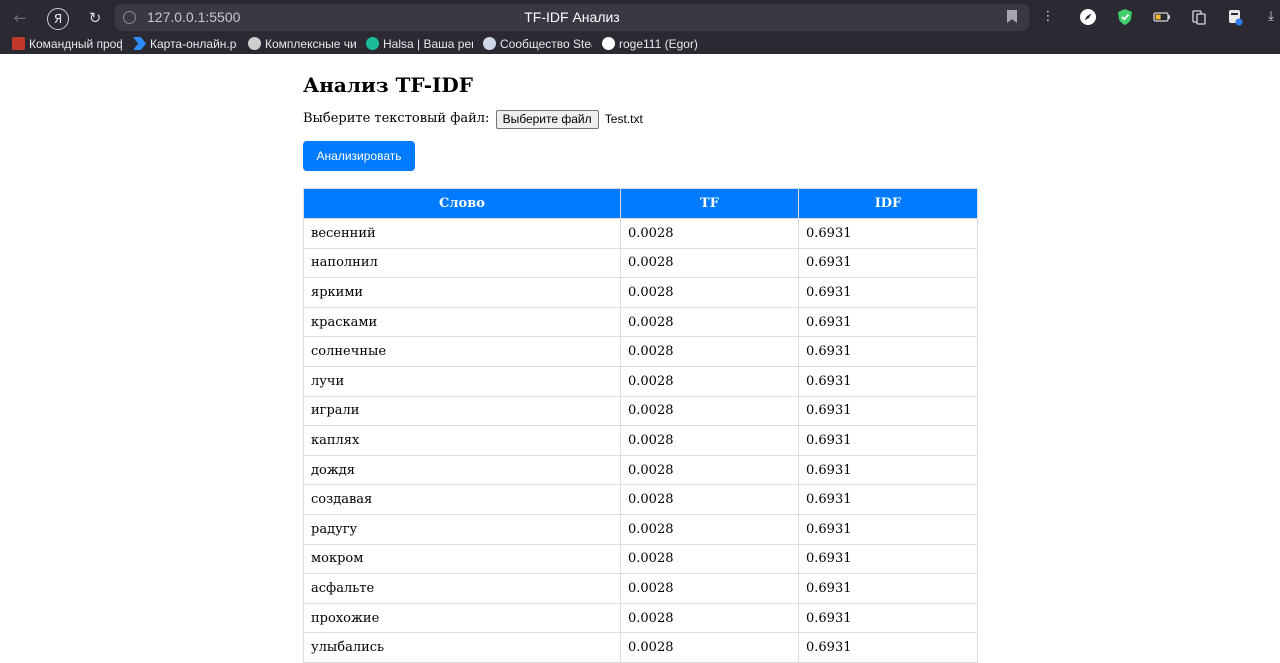  What do you see at coordinates (1271, 17) in the screenshot?
I see `download-icon: ⤓` at bounding box center [1271, 17].